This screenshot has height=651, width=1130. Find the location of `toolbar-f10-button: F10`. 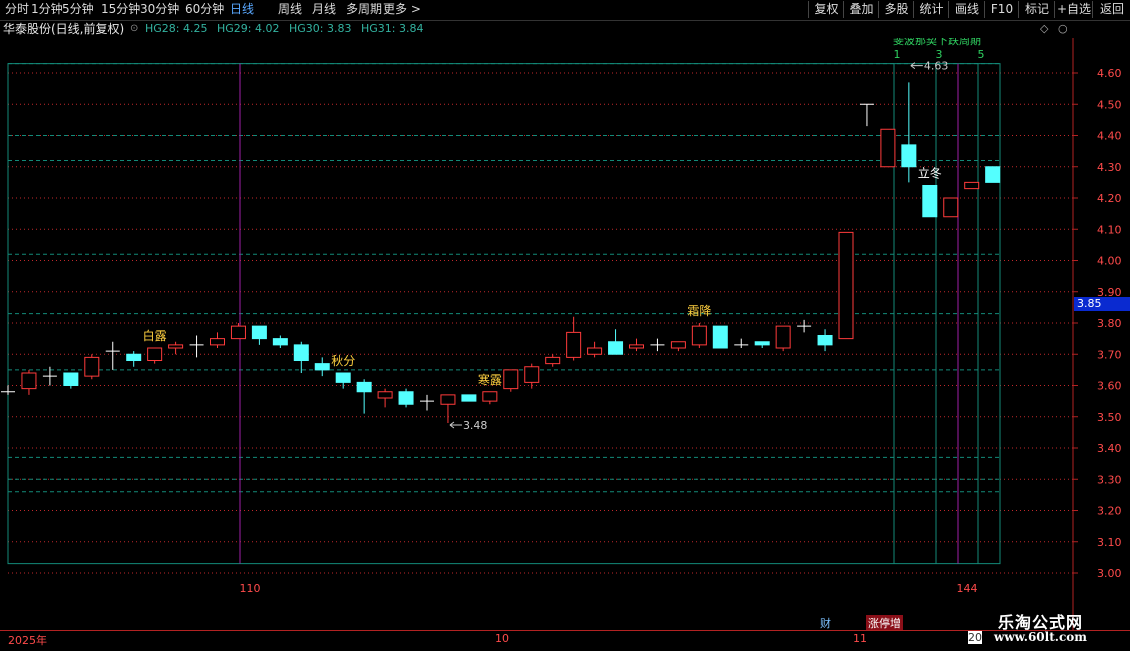

toolbar-f10-button: F10 is located at coordinates (1001, 9).